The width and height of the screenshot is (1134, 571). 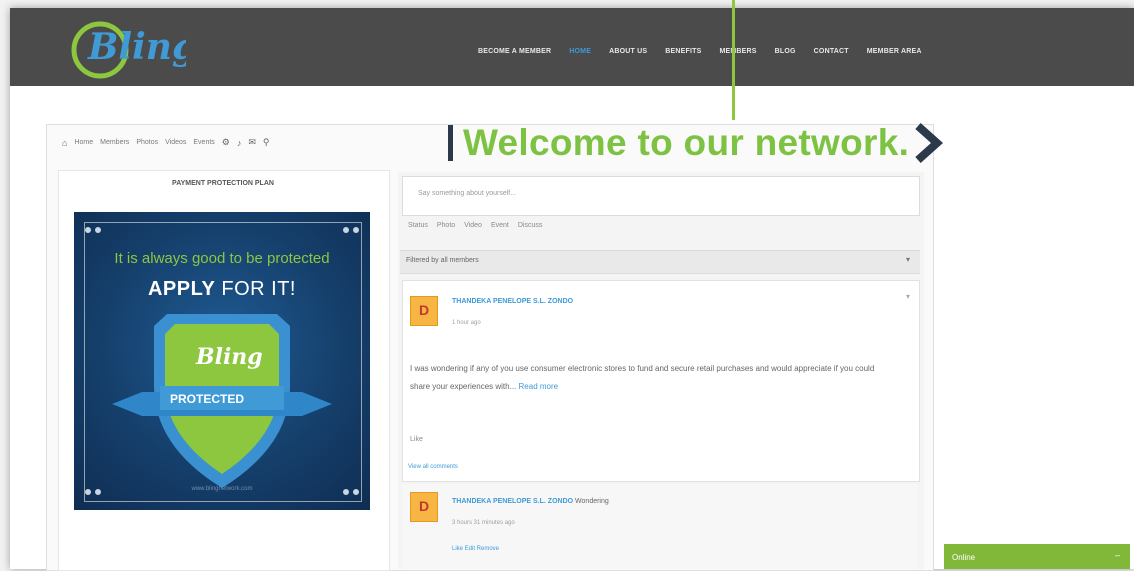 I want to click on read-more-link: Read more, so click(x=539, y=386).